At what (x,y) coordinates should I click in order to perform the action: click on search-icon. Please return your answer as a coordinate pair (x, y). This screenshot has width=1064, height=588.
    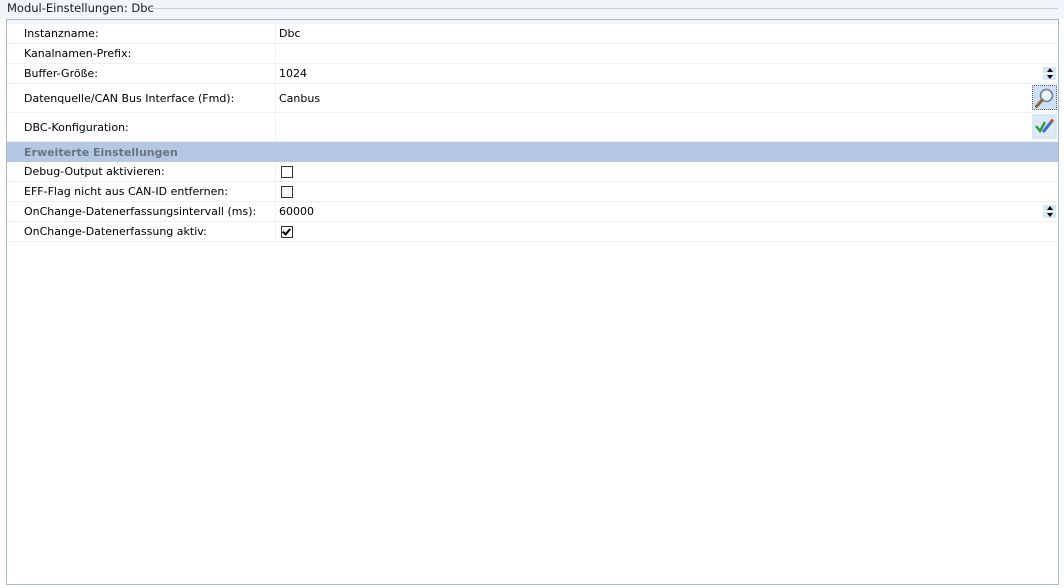
    Looking at the image, I should click on (1044, 98).